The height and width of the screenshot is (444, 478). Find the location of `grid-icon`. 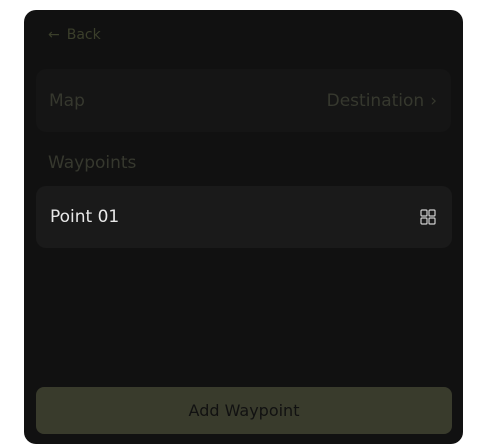

grid-icon is located at coordinates (428, 217).